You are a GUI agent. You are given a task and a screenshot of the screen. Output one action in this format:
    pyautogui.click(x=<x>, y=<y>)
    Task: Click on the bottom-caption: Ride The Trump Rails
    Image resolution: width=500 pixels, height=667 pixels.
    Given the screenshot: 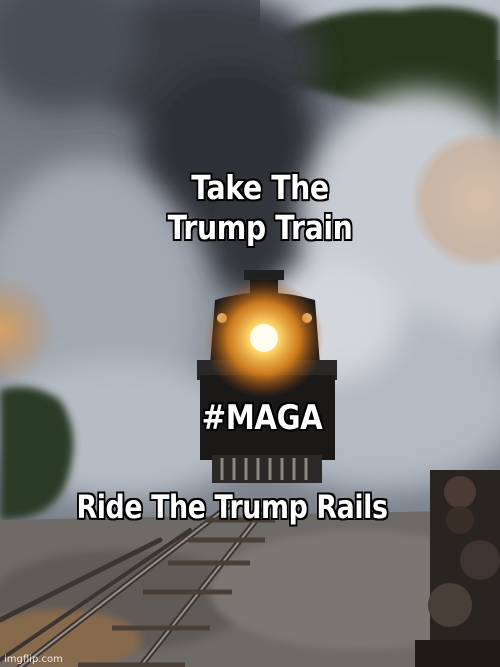 What is the action you would take?
    pyautogui.click(x=232, y=507)
    